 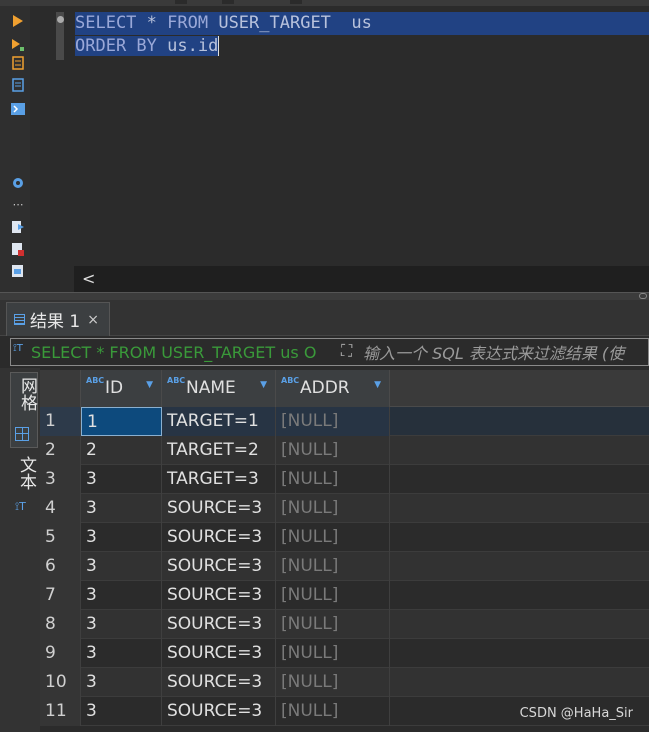 I want to click on row-number-cell: 8, so click(x=60, y=624).